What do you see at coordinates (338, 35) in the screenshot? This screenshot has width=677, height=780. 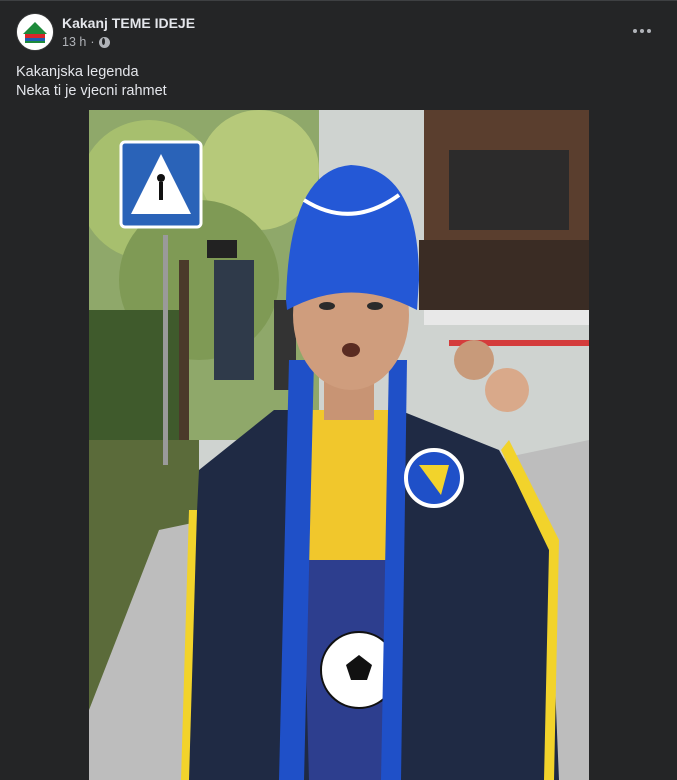 I see `post-header: Kakanj TEME IDEJE 13 h ·` at bounding box center [338, 35].